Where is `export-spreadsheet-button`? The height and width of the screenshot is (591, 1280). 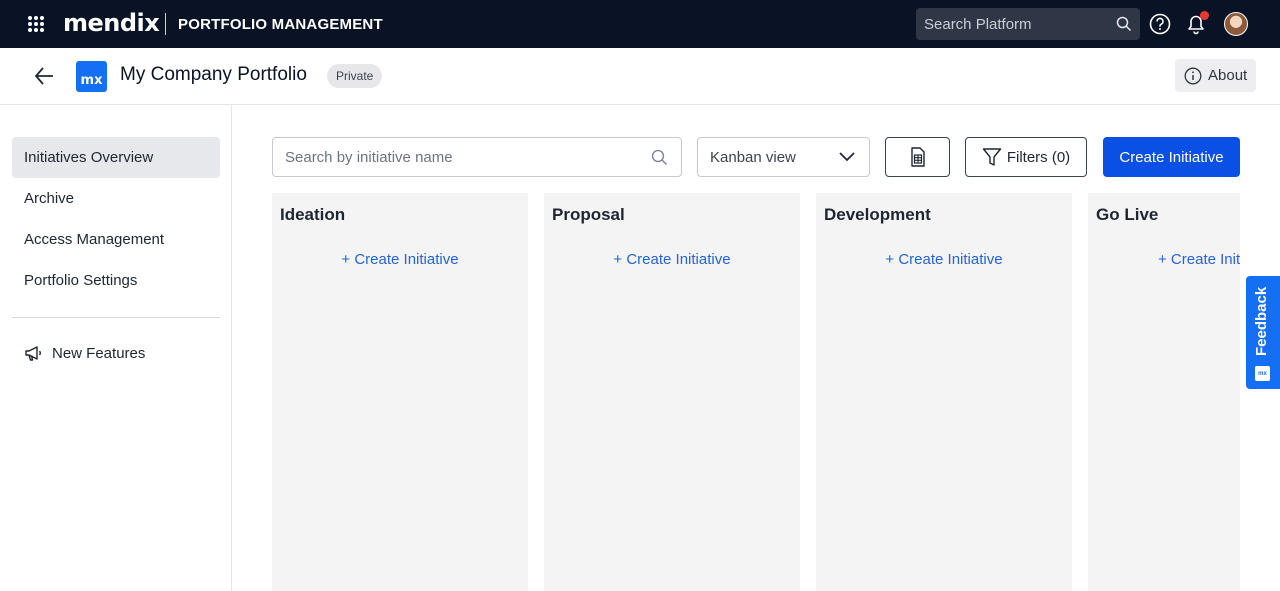
export-spreadsheet-button is located at coordinates (917, 157).